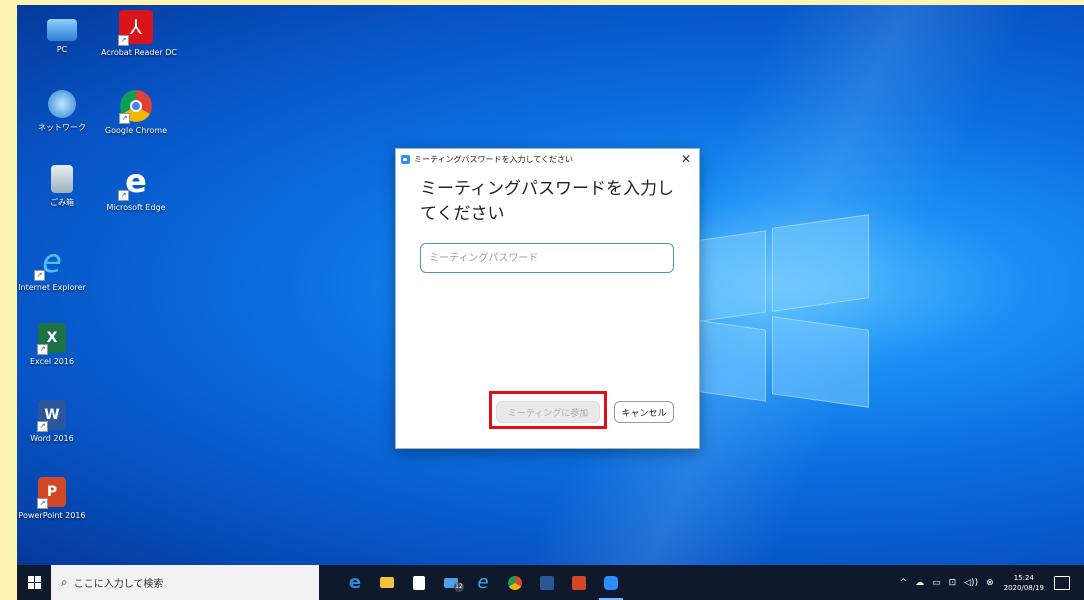  Describe the element at coordinates (51, 416) in the screenshot. I see `word-icon: W ↗` at that location.